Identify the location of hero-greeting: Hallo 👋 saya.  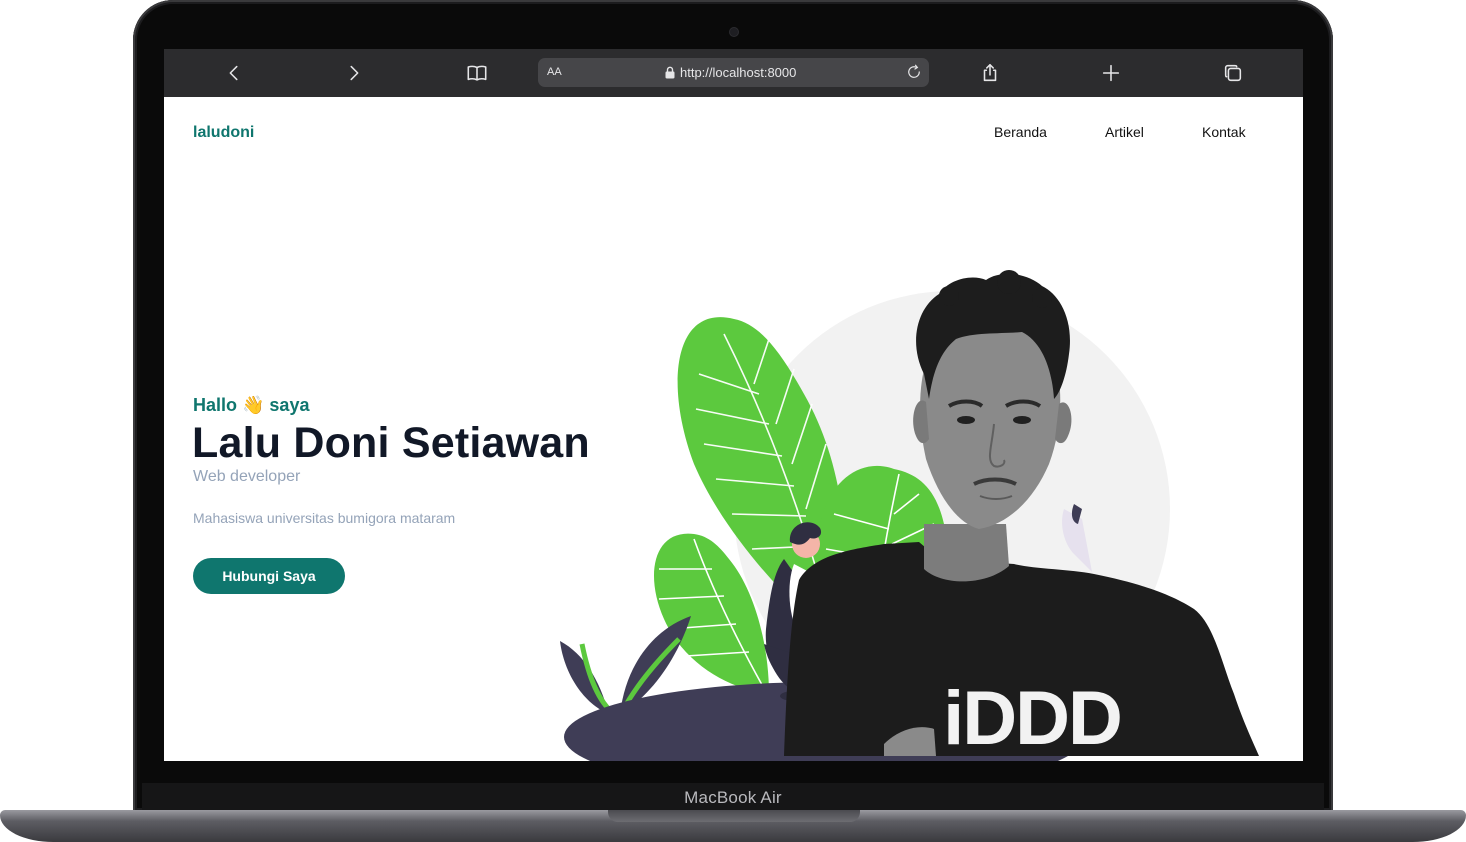
(251, 405).